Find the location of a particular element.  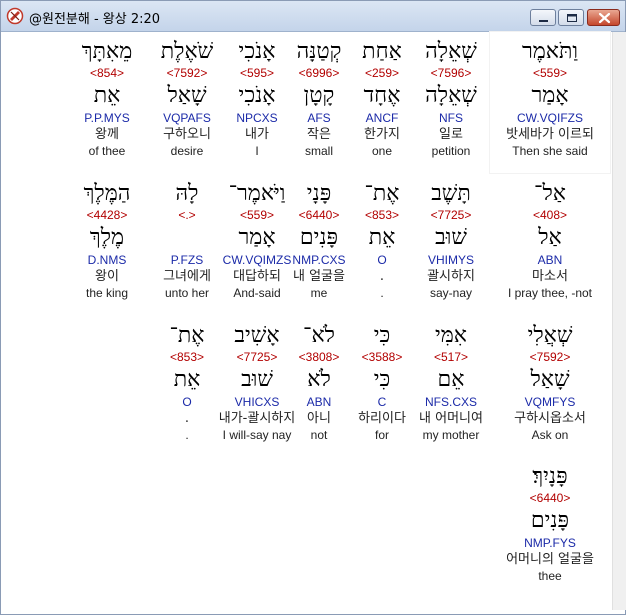

vertical-scrollbar is located at coordinates (619, 321).